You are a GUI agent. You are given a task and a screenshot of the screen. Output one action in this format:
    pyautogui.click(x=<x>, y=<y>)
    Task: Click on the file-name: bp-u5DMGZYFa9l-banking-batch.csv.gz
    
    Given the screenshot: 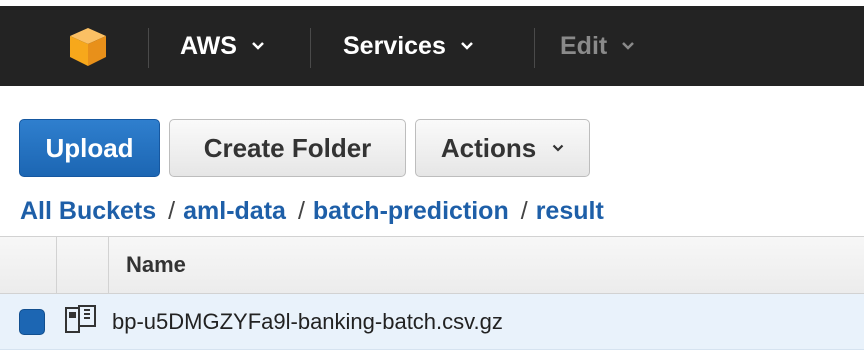 What is the action you would take?
    pyautogui.click(x=307, y=322)
    